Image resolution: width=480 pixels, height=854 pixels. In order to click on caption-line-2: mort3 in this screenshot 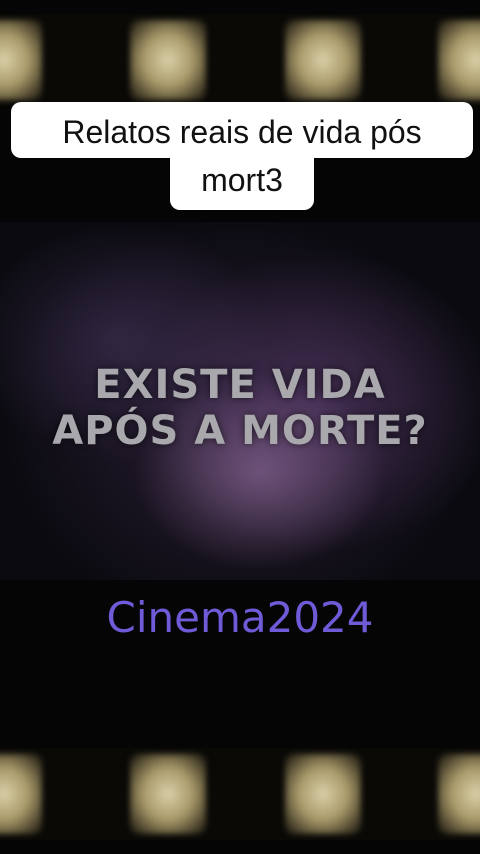, I will do `click(242, 181)`.